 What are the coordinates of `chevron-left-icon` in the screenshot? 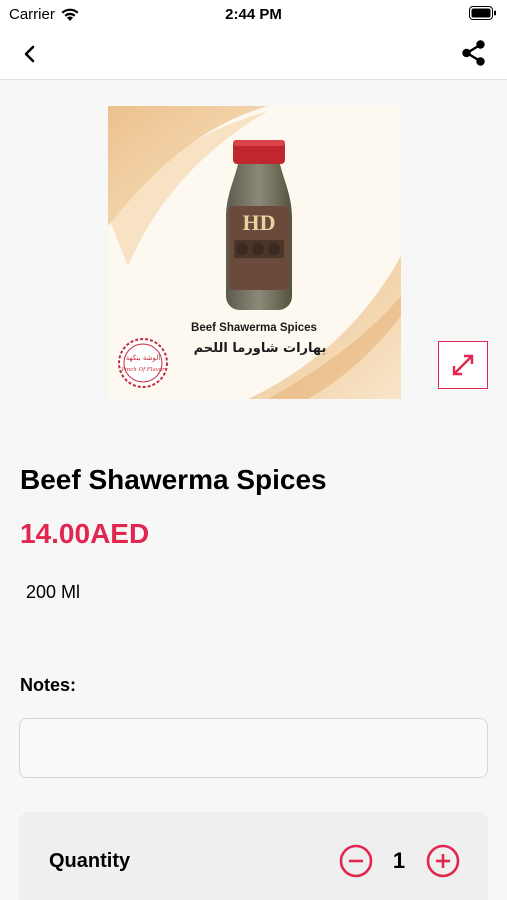 It's located at (29, 54).